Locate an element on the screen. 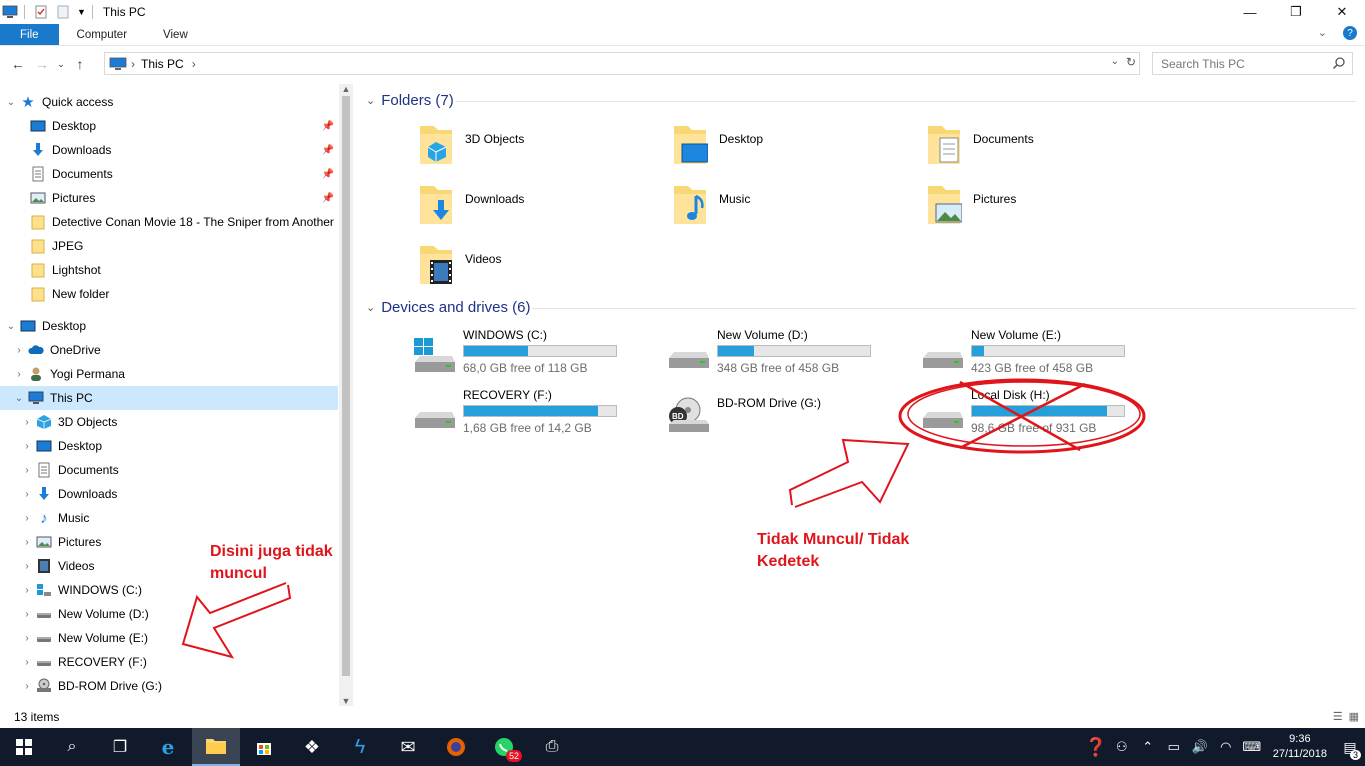 The image size is (1365, 766). drive-g: BD BD-ROM Drive (G:) is located at coordinates (791, 416).